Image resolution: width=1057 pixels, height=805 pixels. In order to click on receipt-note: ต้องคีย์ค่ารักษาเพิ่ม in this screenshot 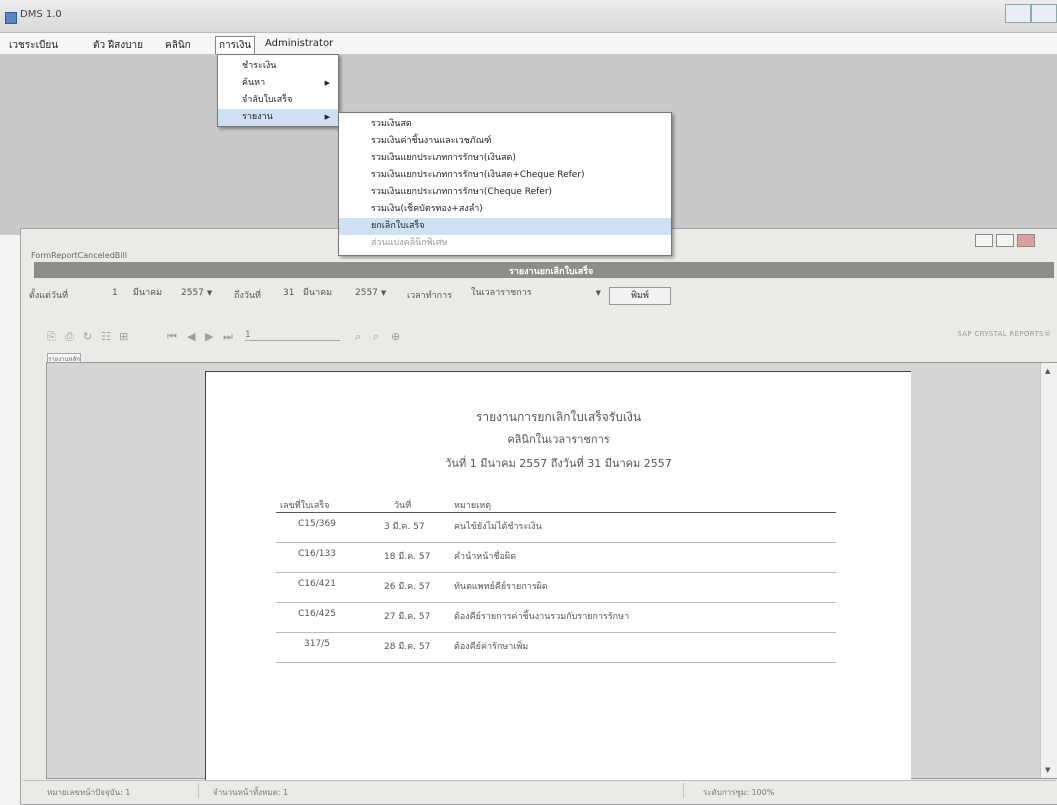, I will do `click(491, 647)`.